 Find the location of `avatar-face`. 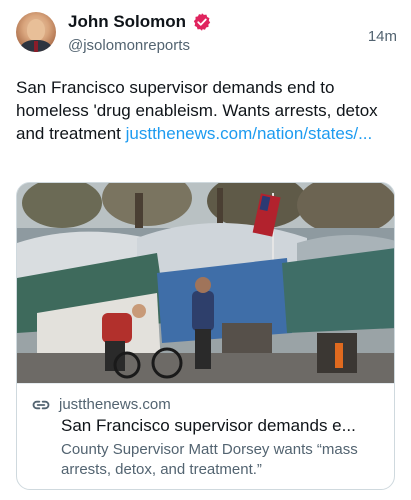

avatar-face is located at coordinates (36, 30).